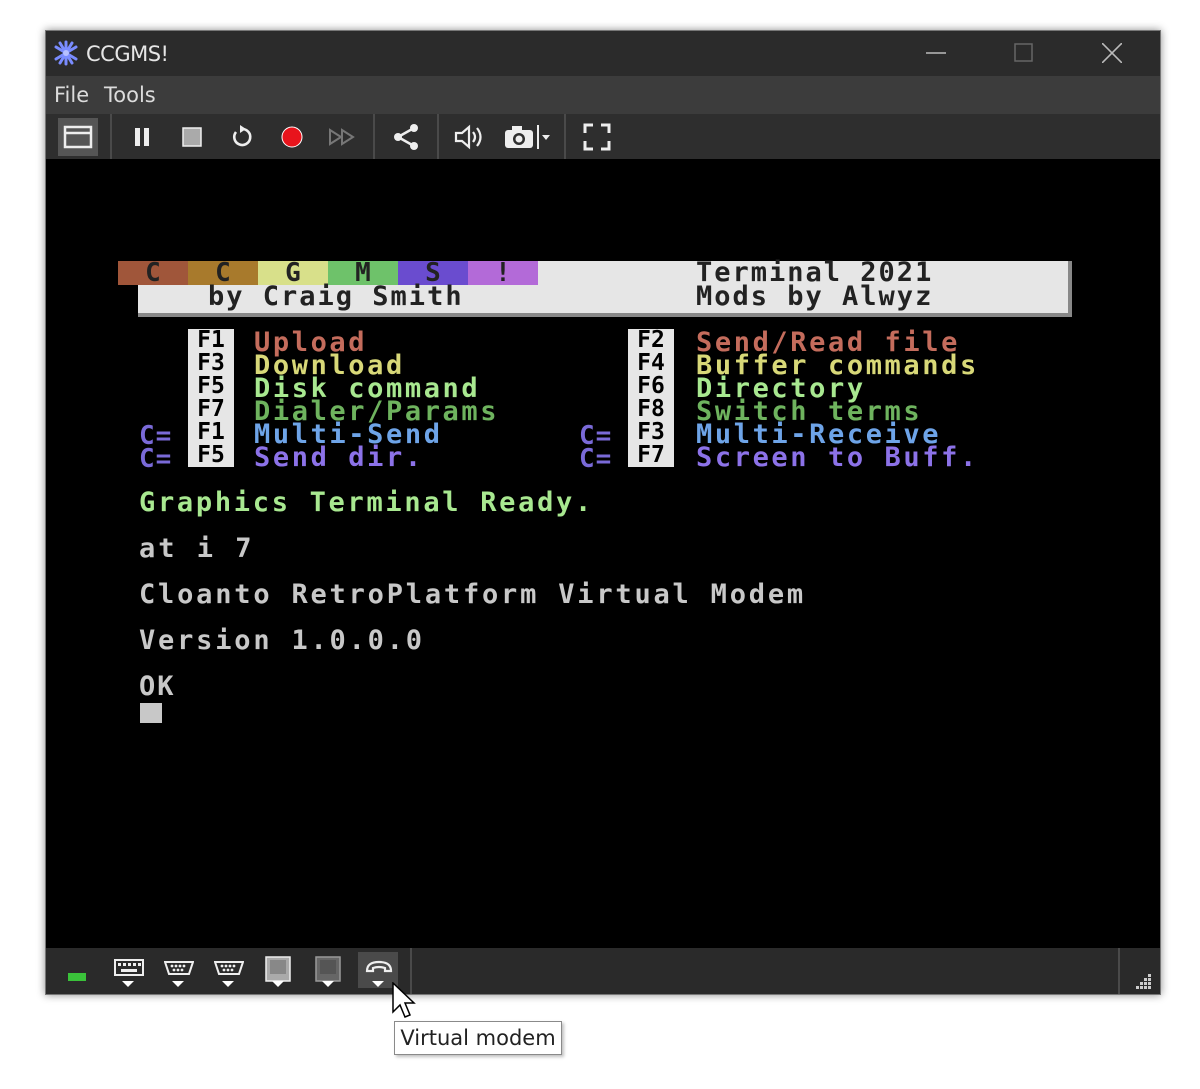 The image size is (1200, 1089). Describe the element at coordinates (157, 686) in the screenshot. I see `terminal-ok-line: OK` at that location.